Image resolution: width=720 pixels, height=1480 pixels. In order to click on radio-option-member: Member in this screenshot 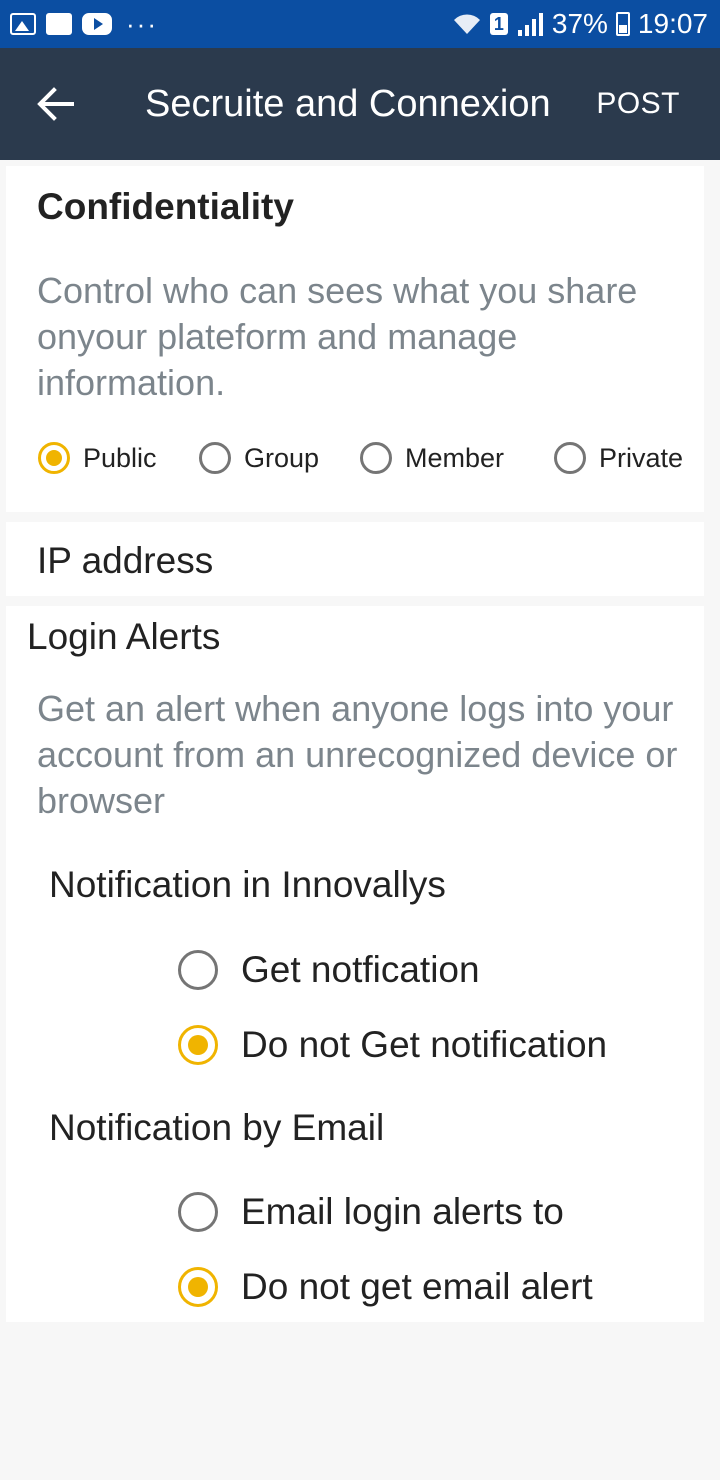, I will do `click(432, 458)`.